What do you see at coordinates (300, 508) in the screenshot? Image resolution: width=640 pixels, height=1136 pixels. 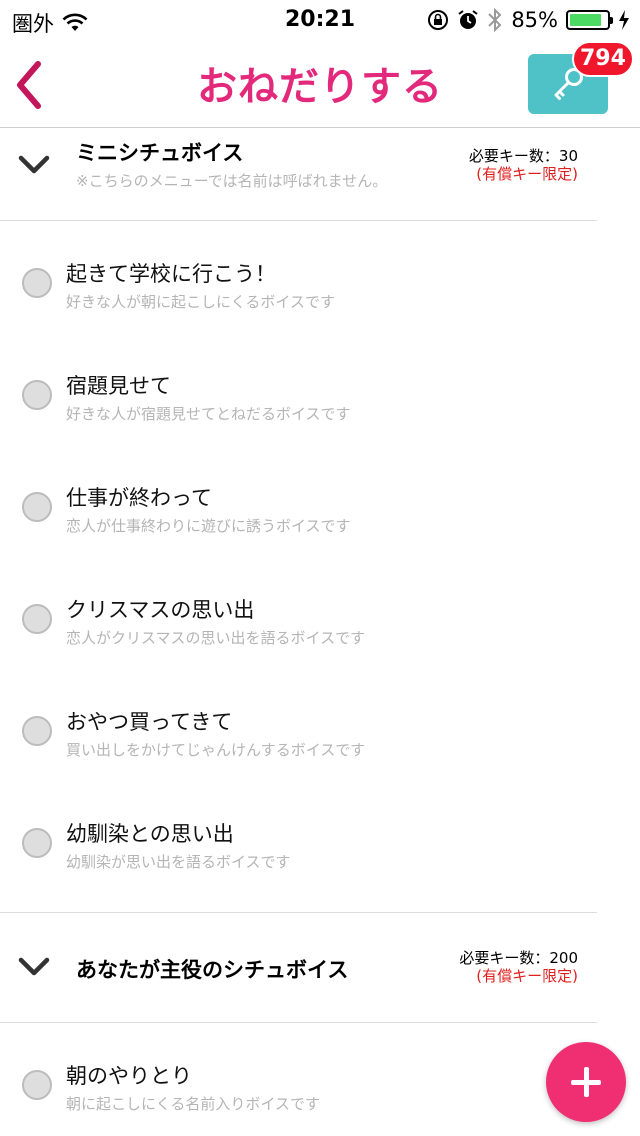 I see `list-item: 仕事が終わって 恋人が仕事終わりに遊びに誘うボイスです` at bounding box center [300, 508].